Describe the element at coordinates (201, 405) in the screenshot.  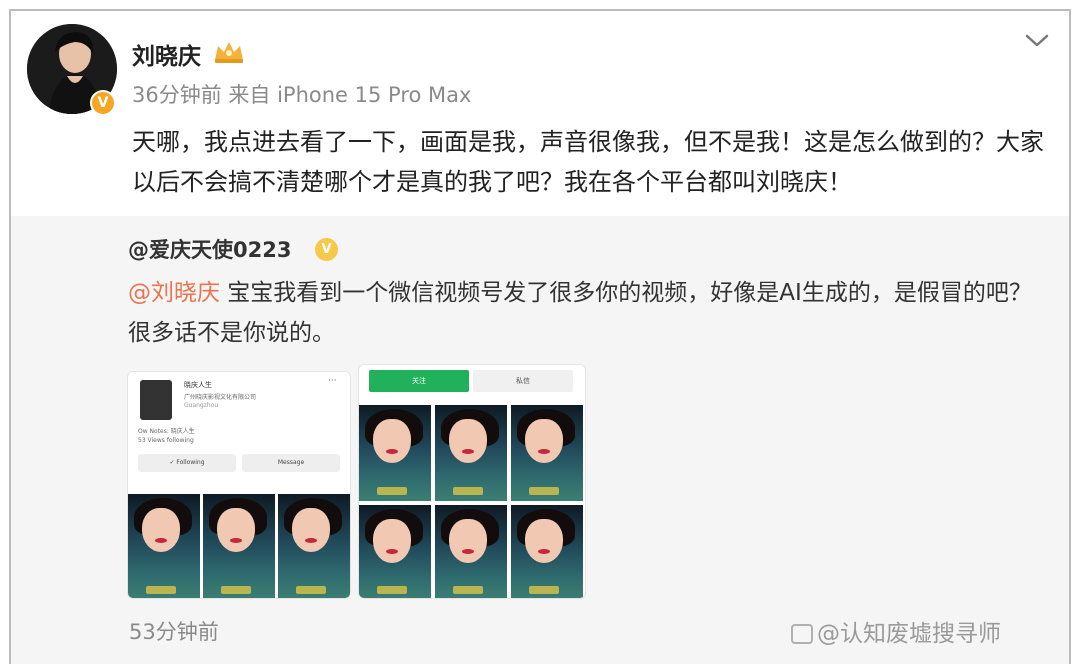
I see `profile-location: Guangzhou` at that location.